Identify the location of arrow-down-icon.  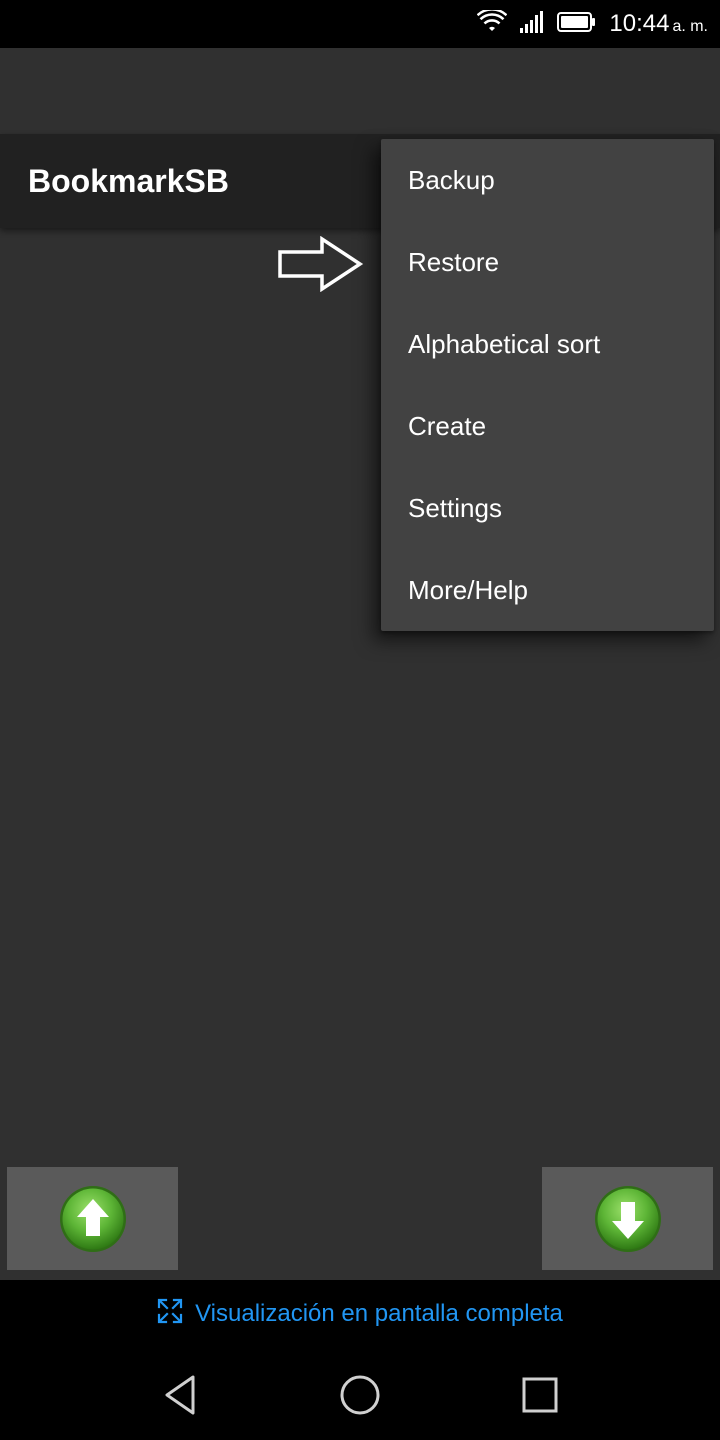
(627, 1218).